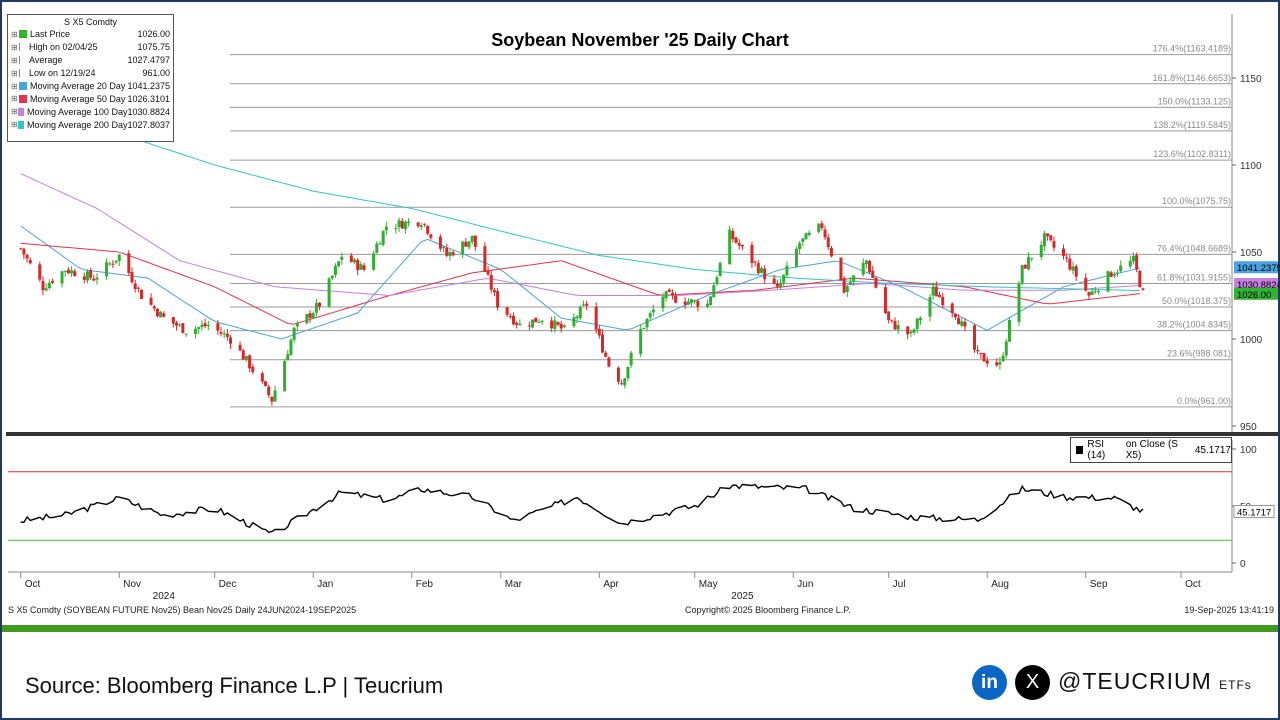 The height and width of the screenshot is (720, 1280). Describe the element at coordinates (1204, 401) in the screenshot. I see `fib-label: 0.0%(961.00)` at that location.